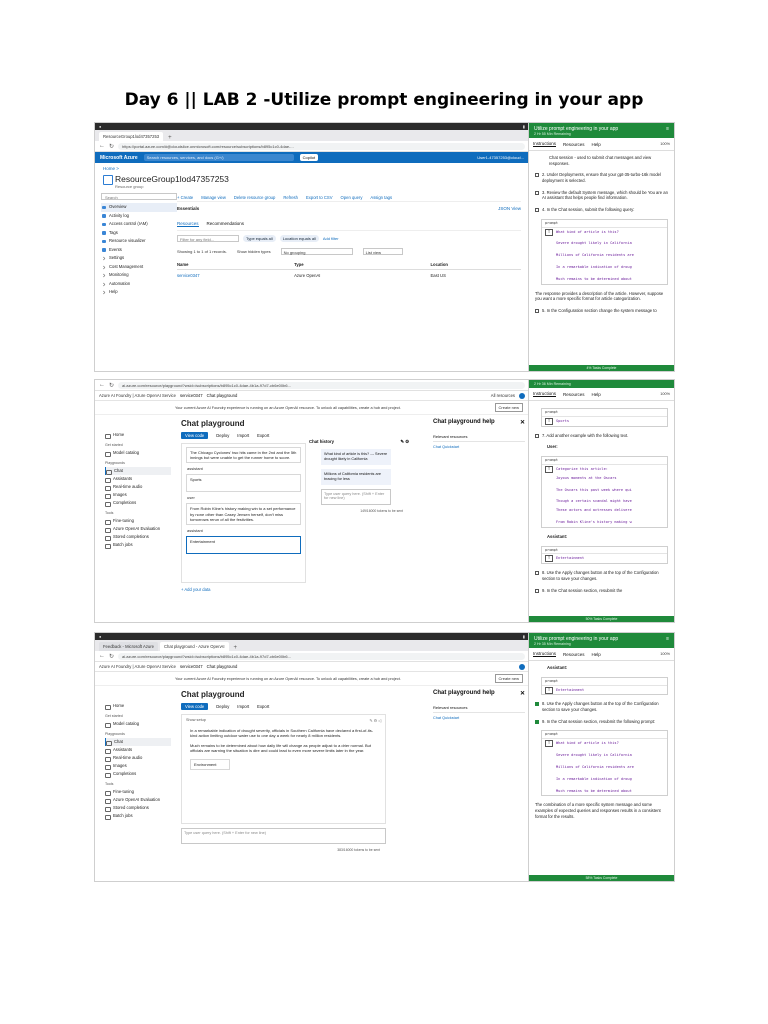  I want to click on all-resources-link: All resources, so click(503, 395).